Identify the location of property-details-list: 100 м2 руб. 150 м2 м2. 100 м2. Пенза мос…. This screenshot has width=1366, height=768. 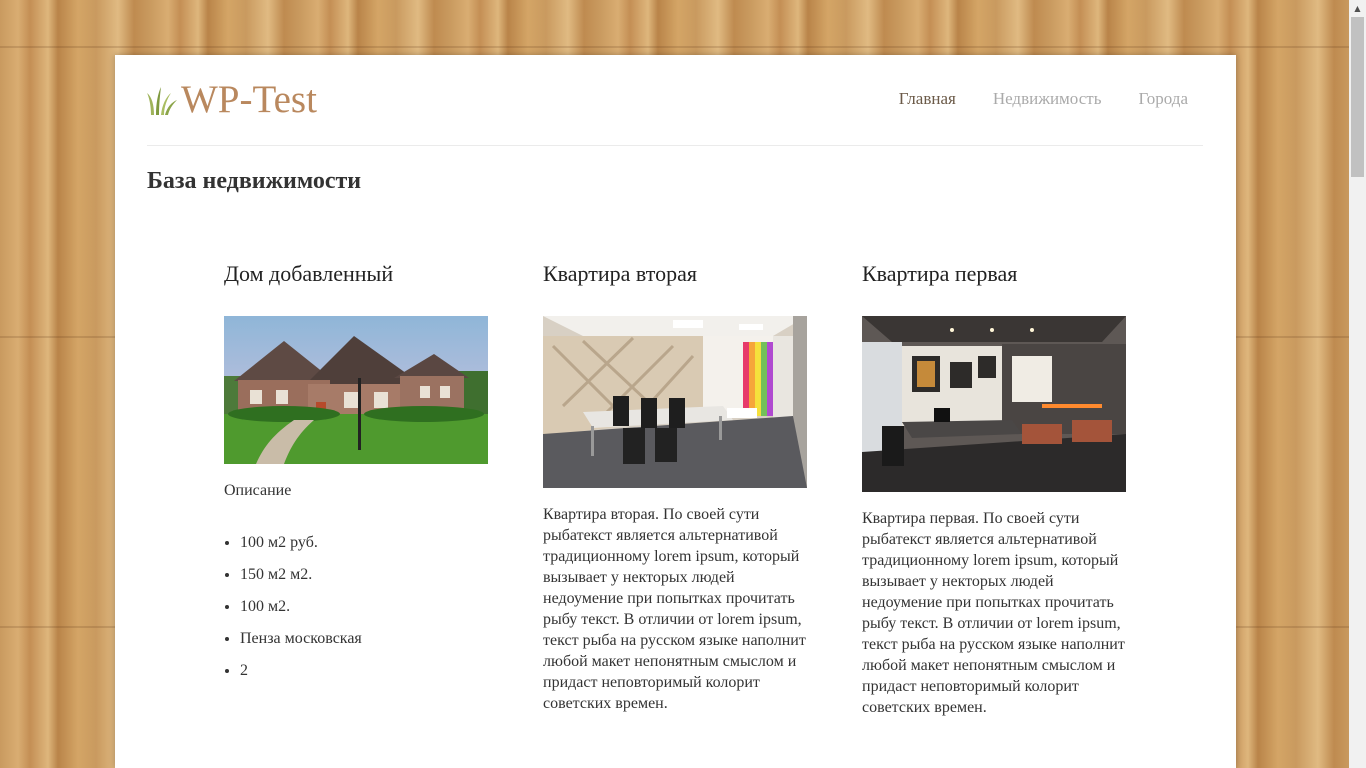
(356, 607).